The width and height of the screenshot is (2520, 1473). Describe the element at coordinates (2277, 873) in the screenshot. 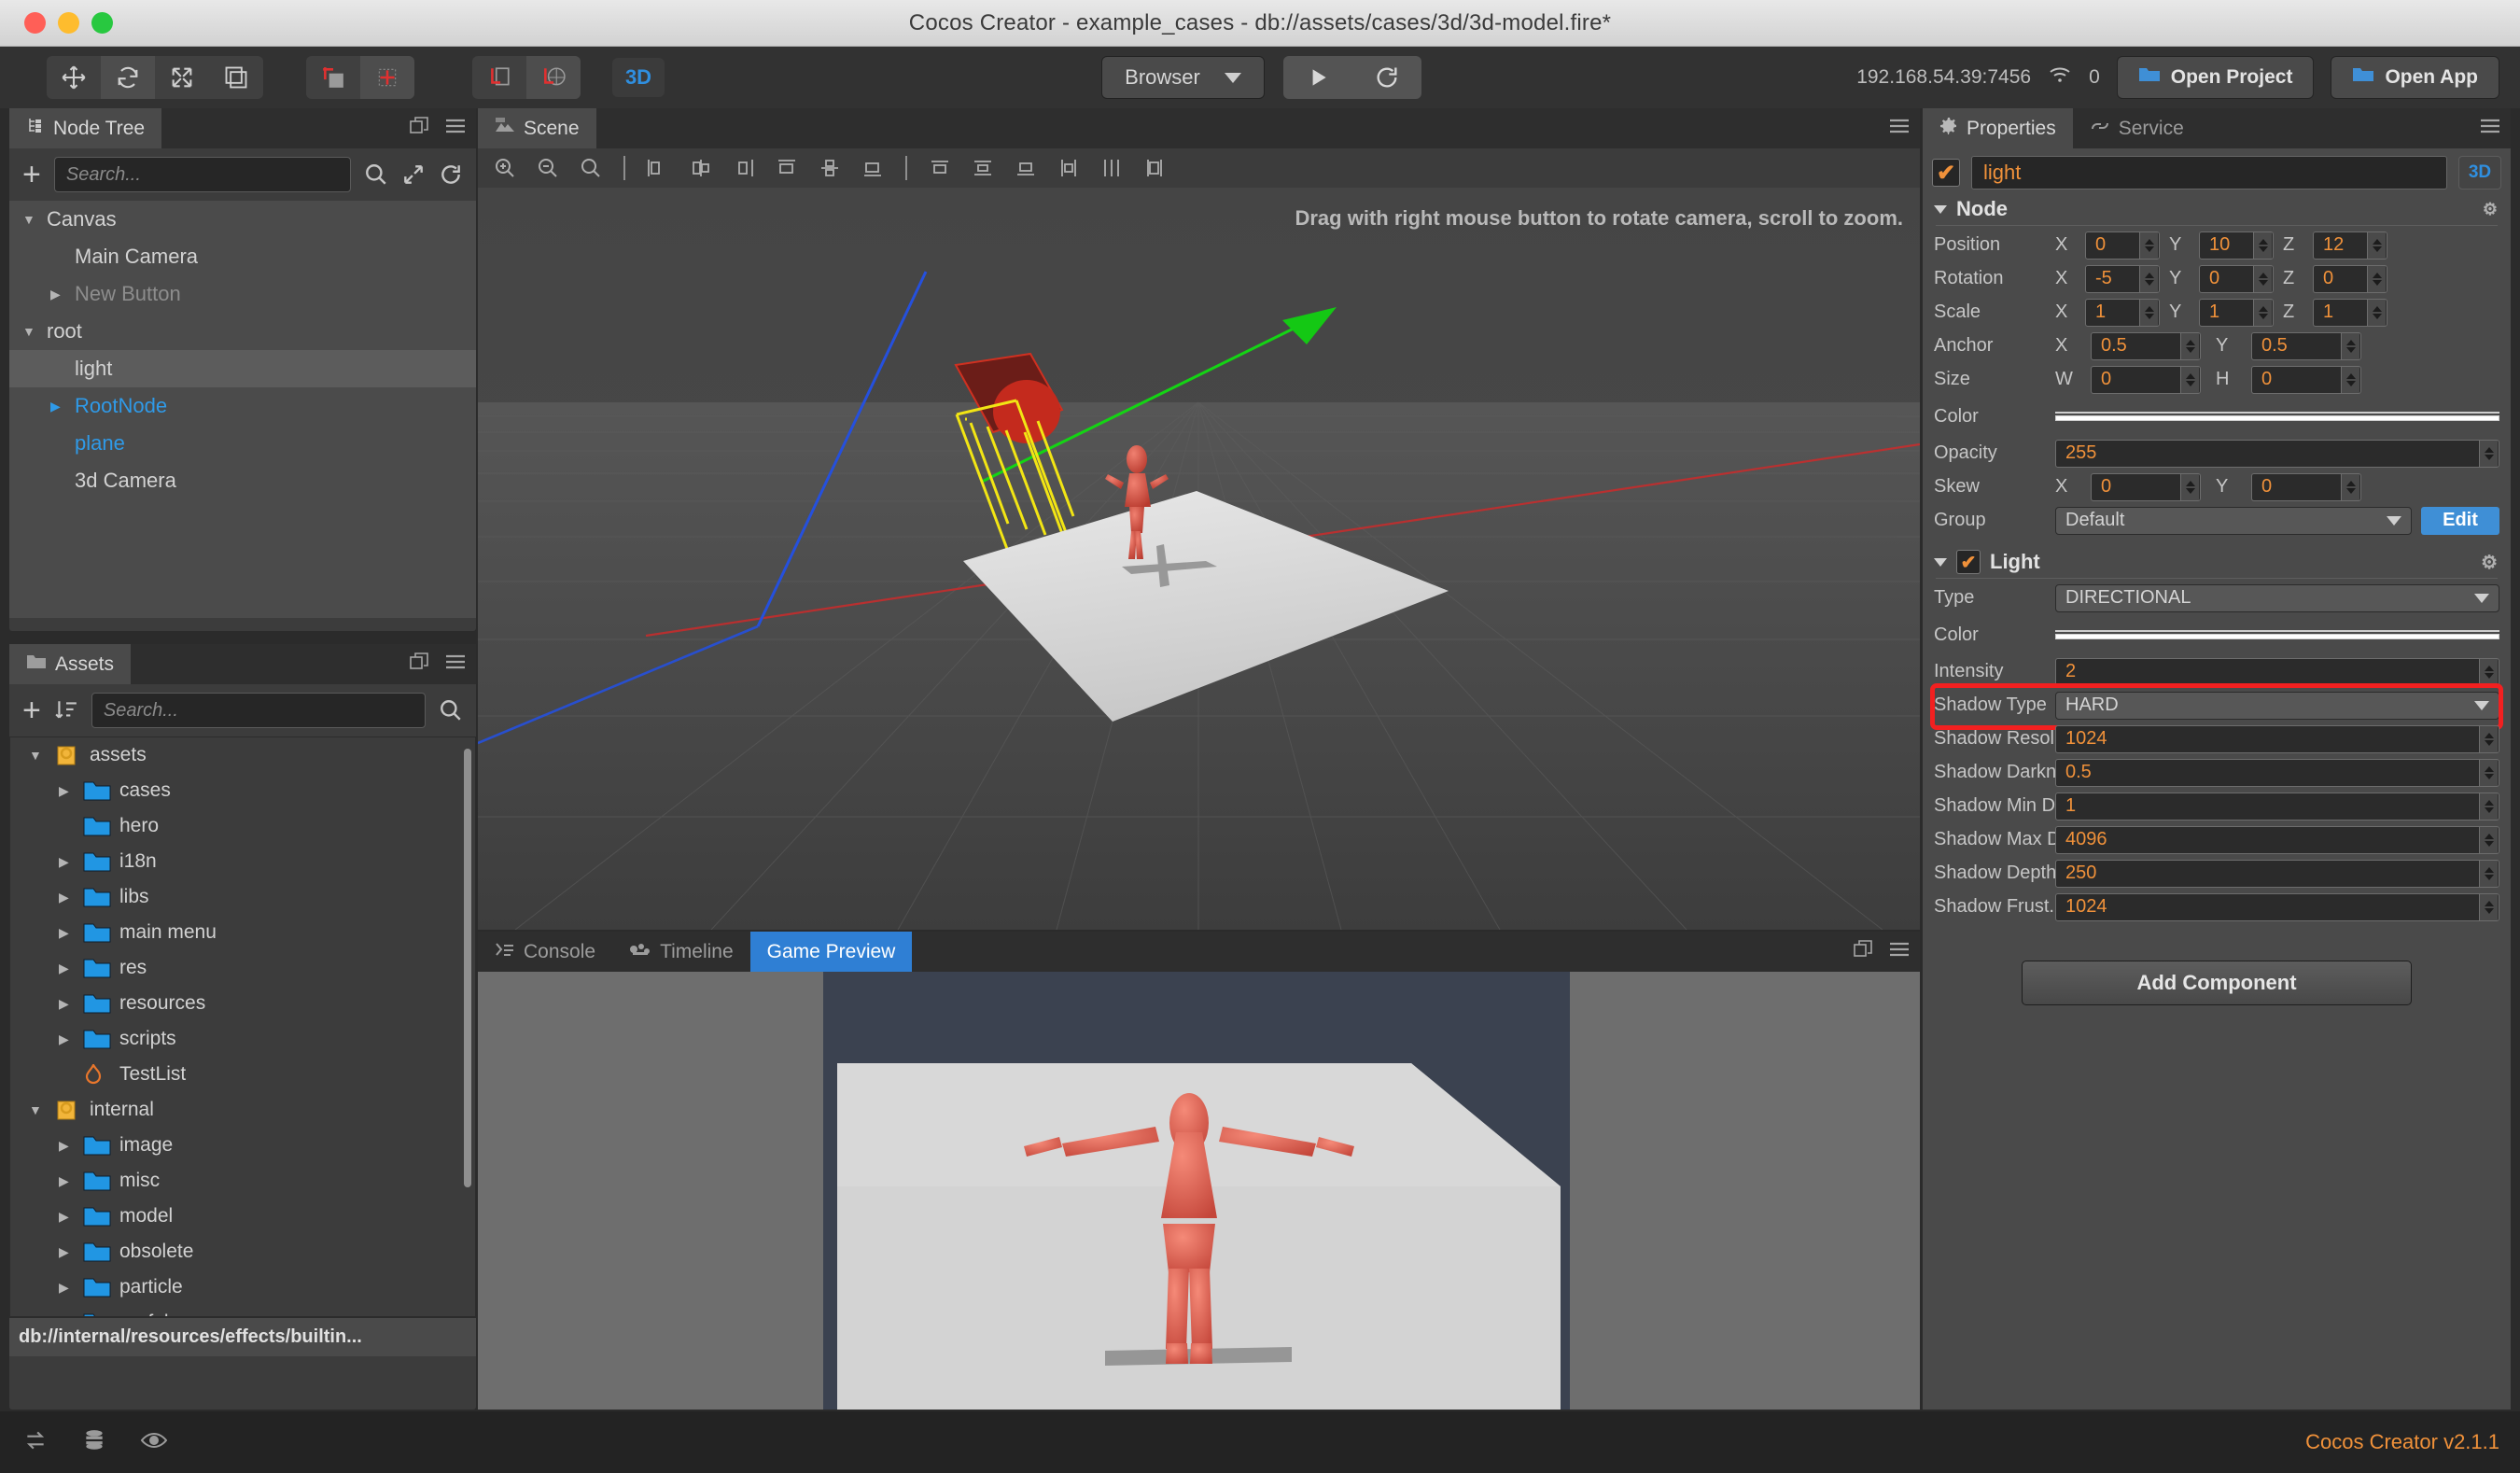

I see `property-number-input: 250` at that location.